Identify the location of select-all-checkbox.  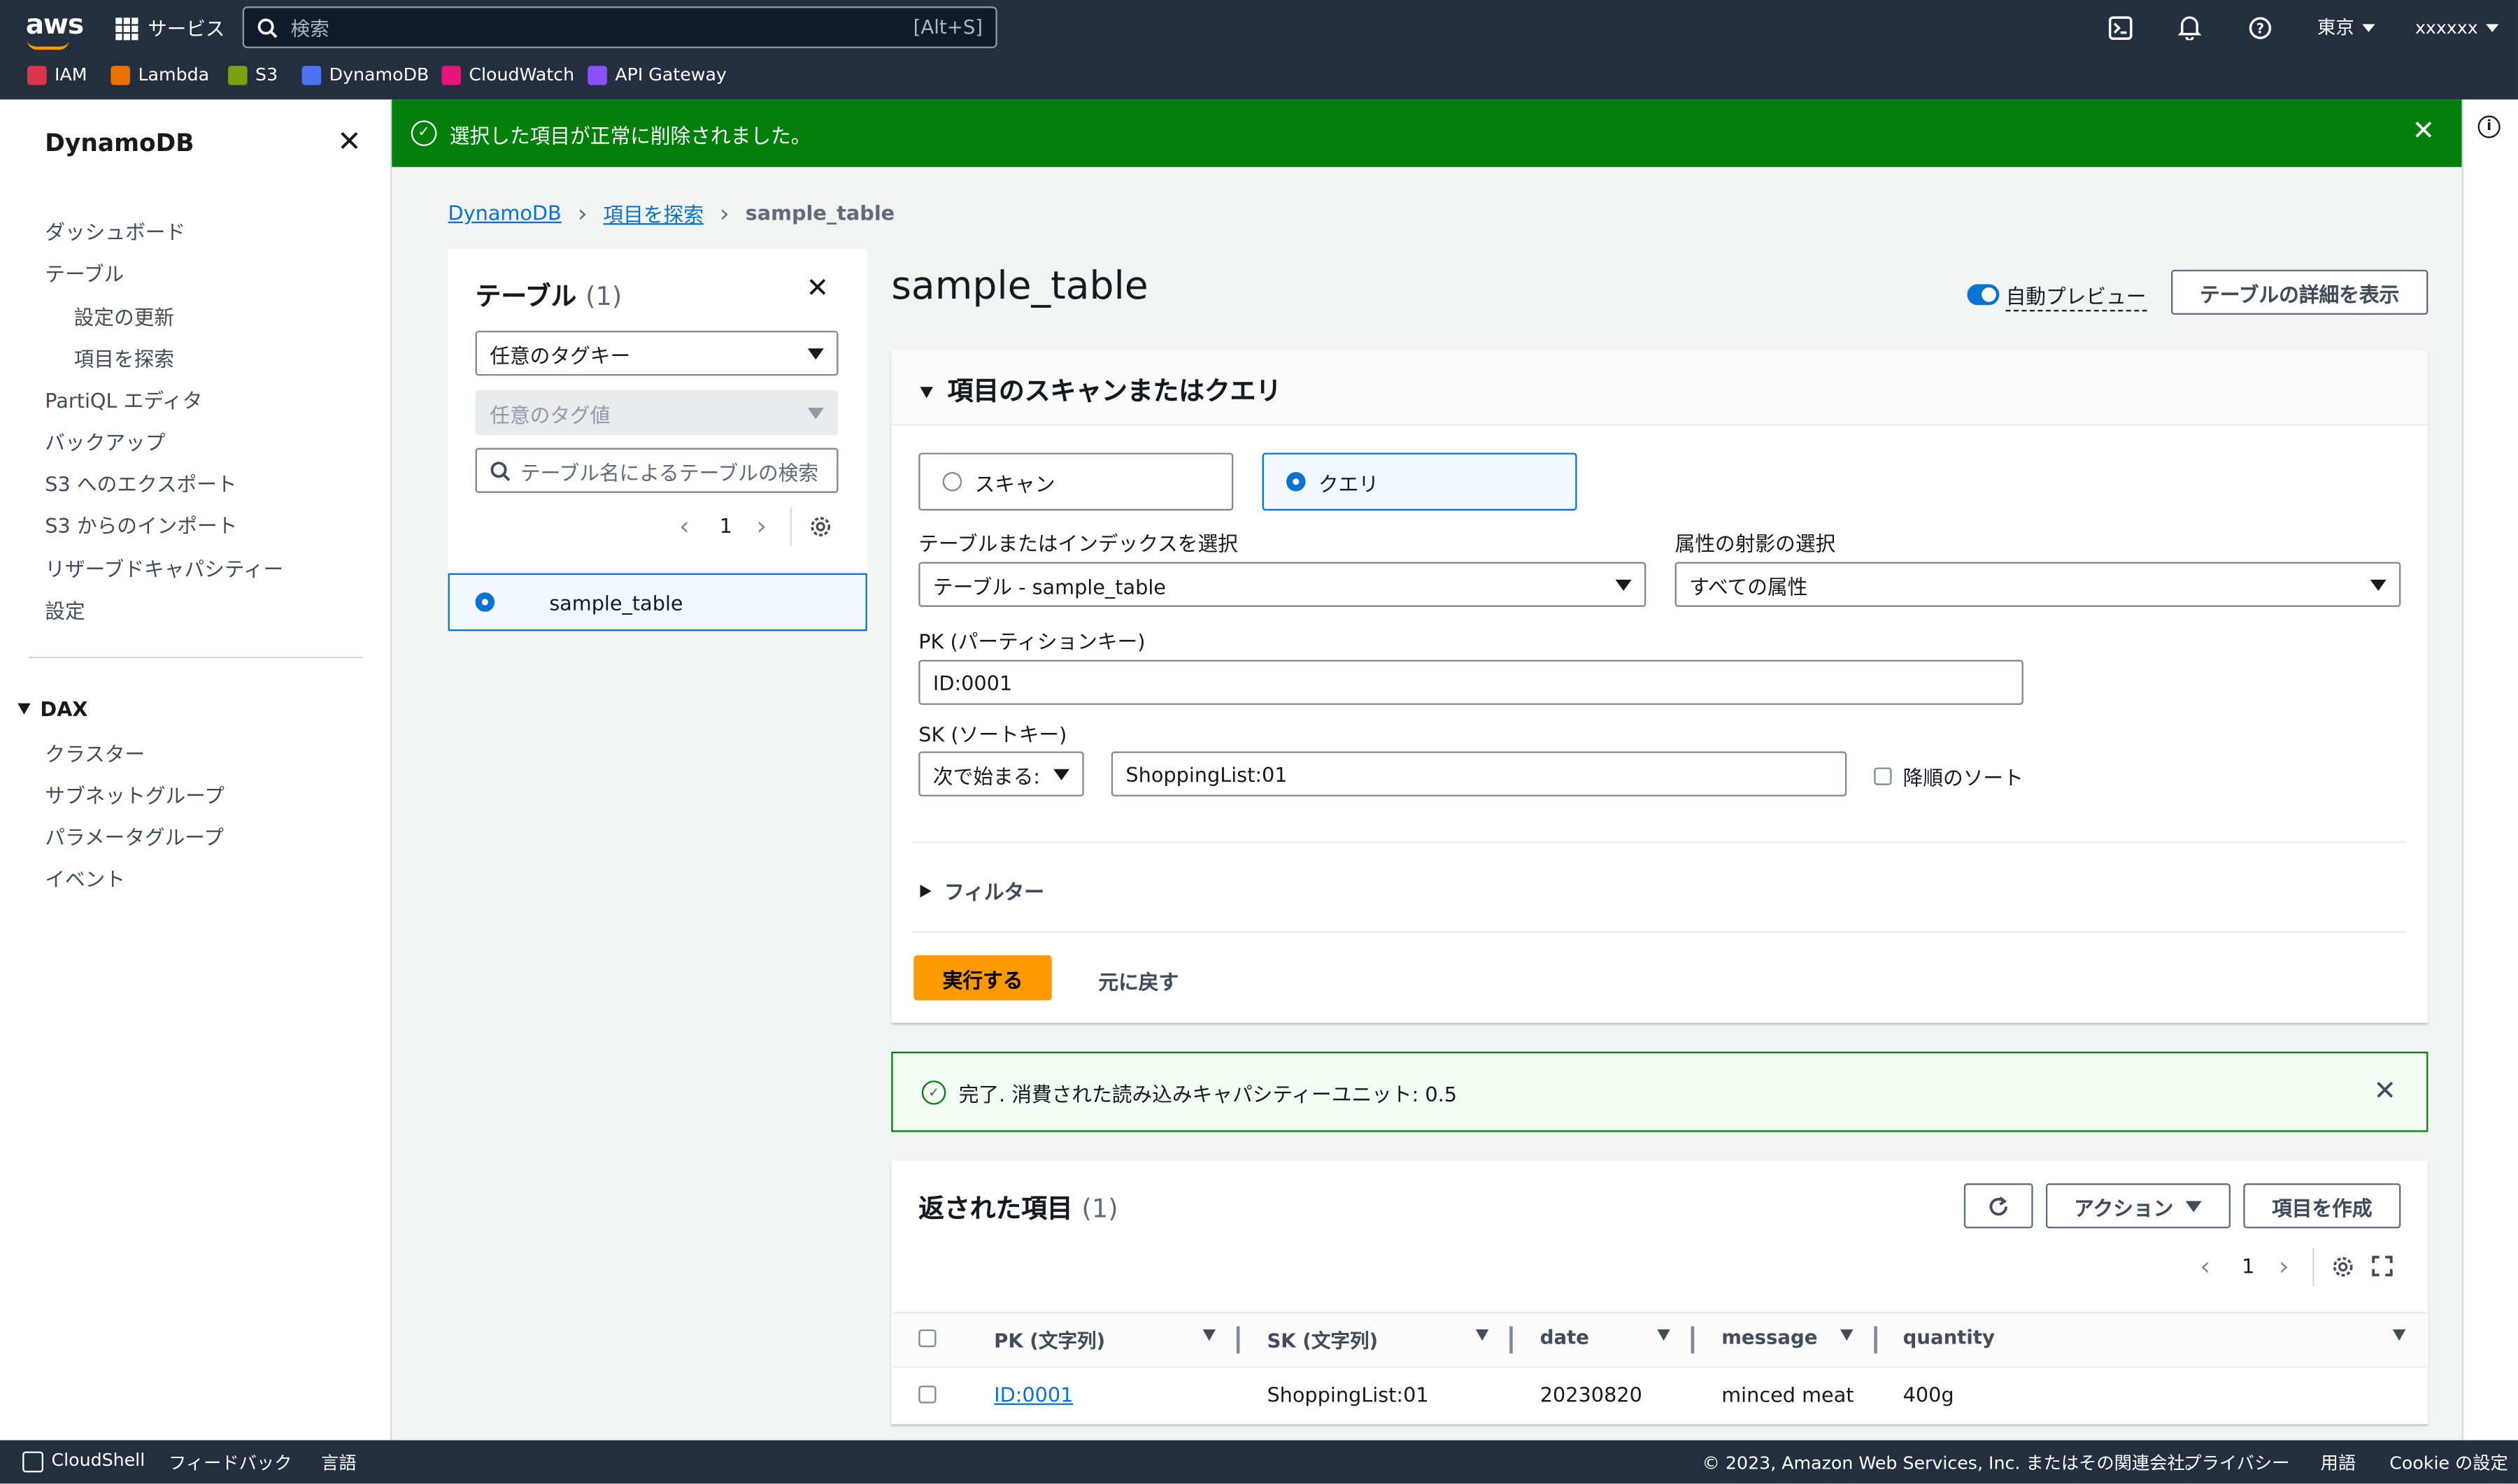
(927, 1339).